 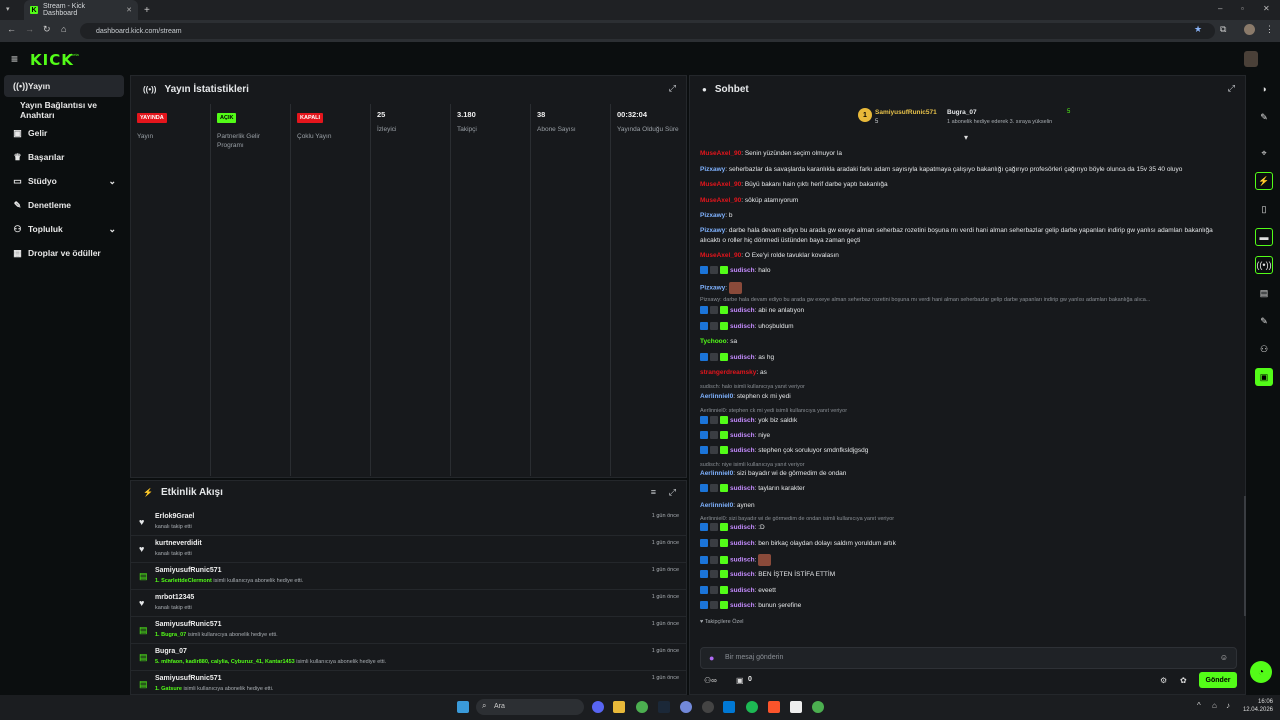 What do you see at coordinates (1264, 377) in the screenshot?
I see `app-icon: ▣` at bounding box center [1264, 377].